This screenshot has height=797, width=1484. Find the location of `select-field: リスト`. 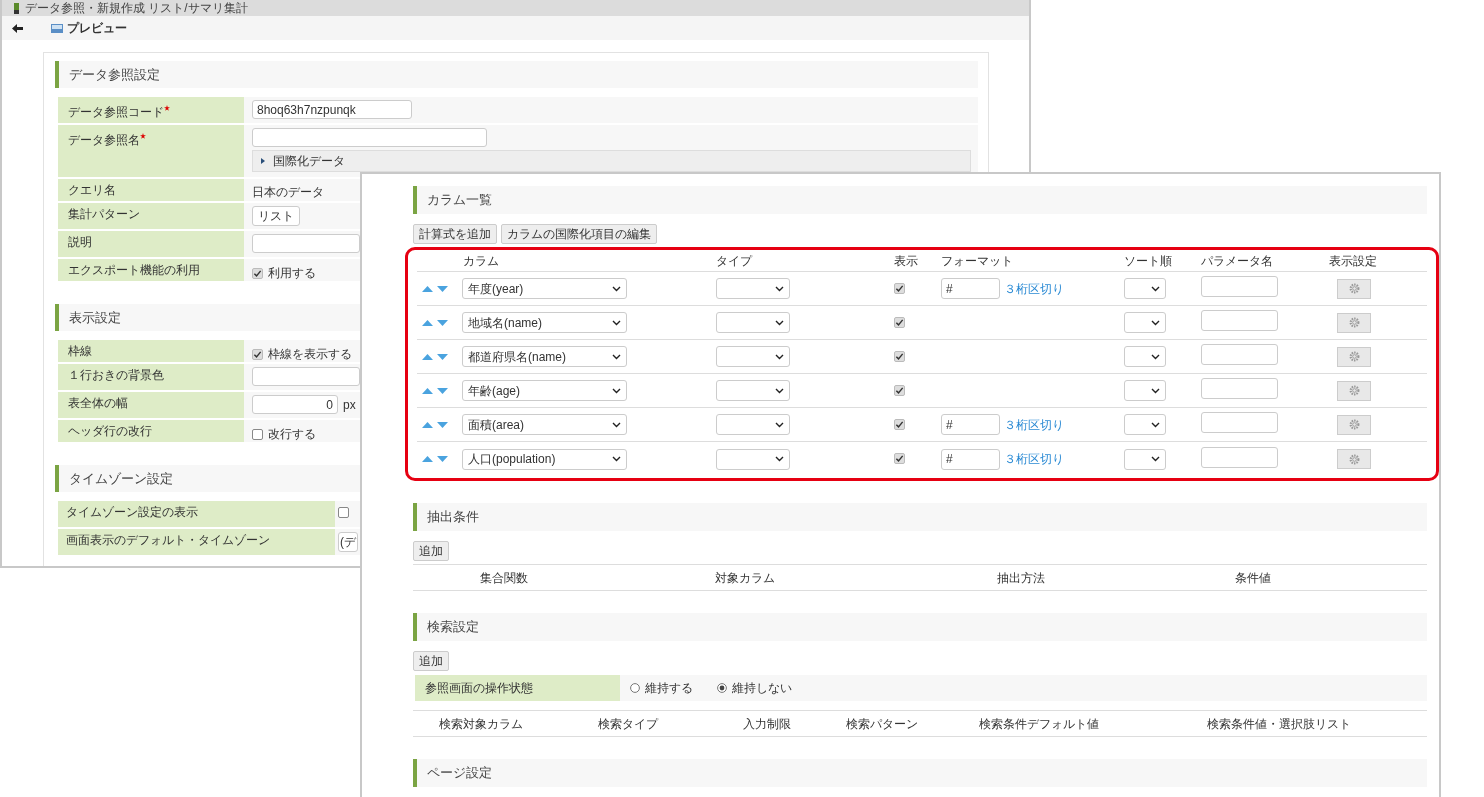

select-field: リスト is located at coordinates (276, 216).